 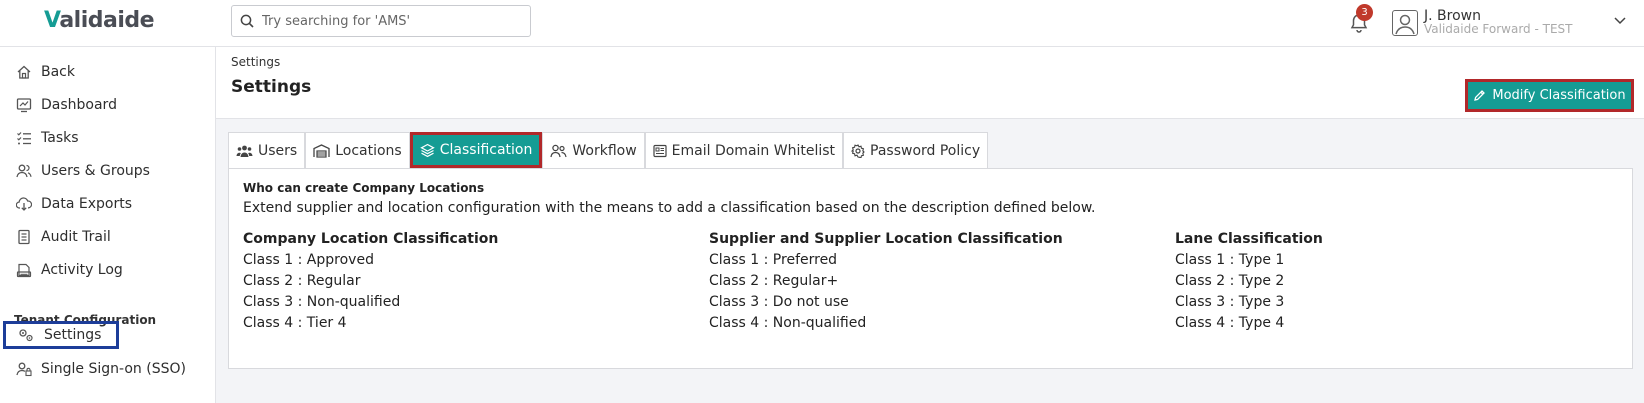 What do you see at coordinates (86, 204) in the screenshot?
I see `sidebar-item-label: Data Exports` at bounding box center [86, 204].